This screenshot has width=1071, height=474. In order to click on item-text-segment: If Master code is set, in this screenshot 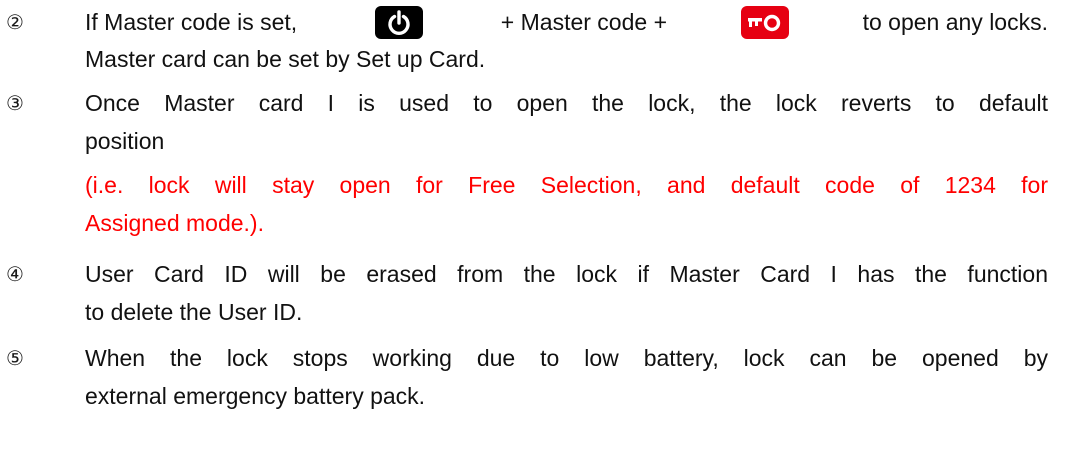, I will do `click(191, 22)`.